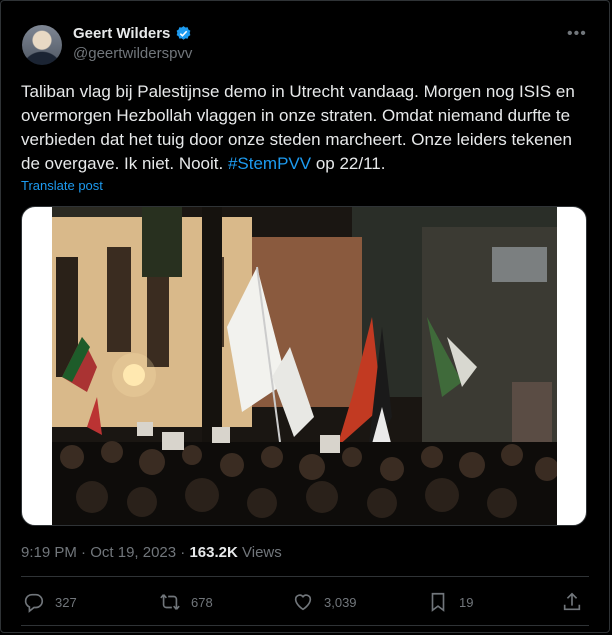  Describe the element at coordinates (183, 33) in the screenshot. I see `verified-badge-icon` at that location.